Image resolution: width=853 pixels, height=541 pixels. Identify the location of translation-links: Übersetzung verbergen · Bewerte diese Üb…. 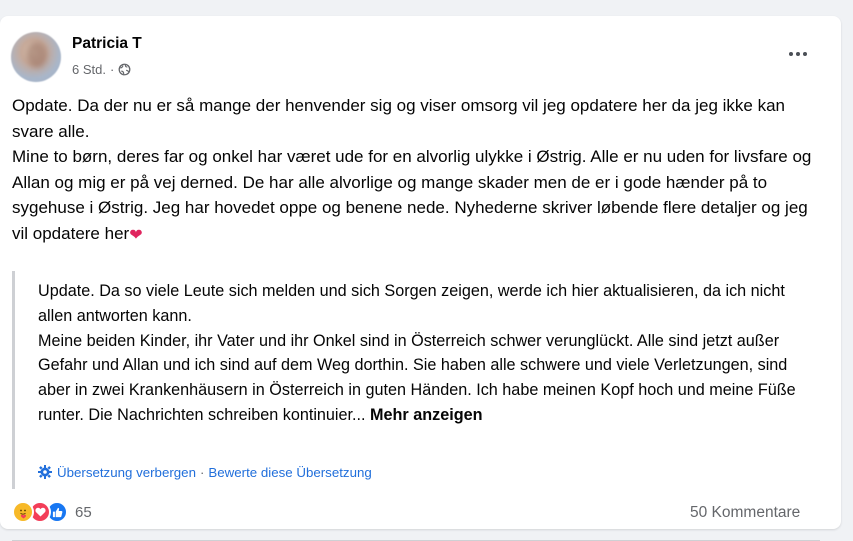
(204, 472).